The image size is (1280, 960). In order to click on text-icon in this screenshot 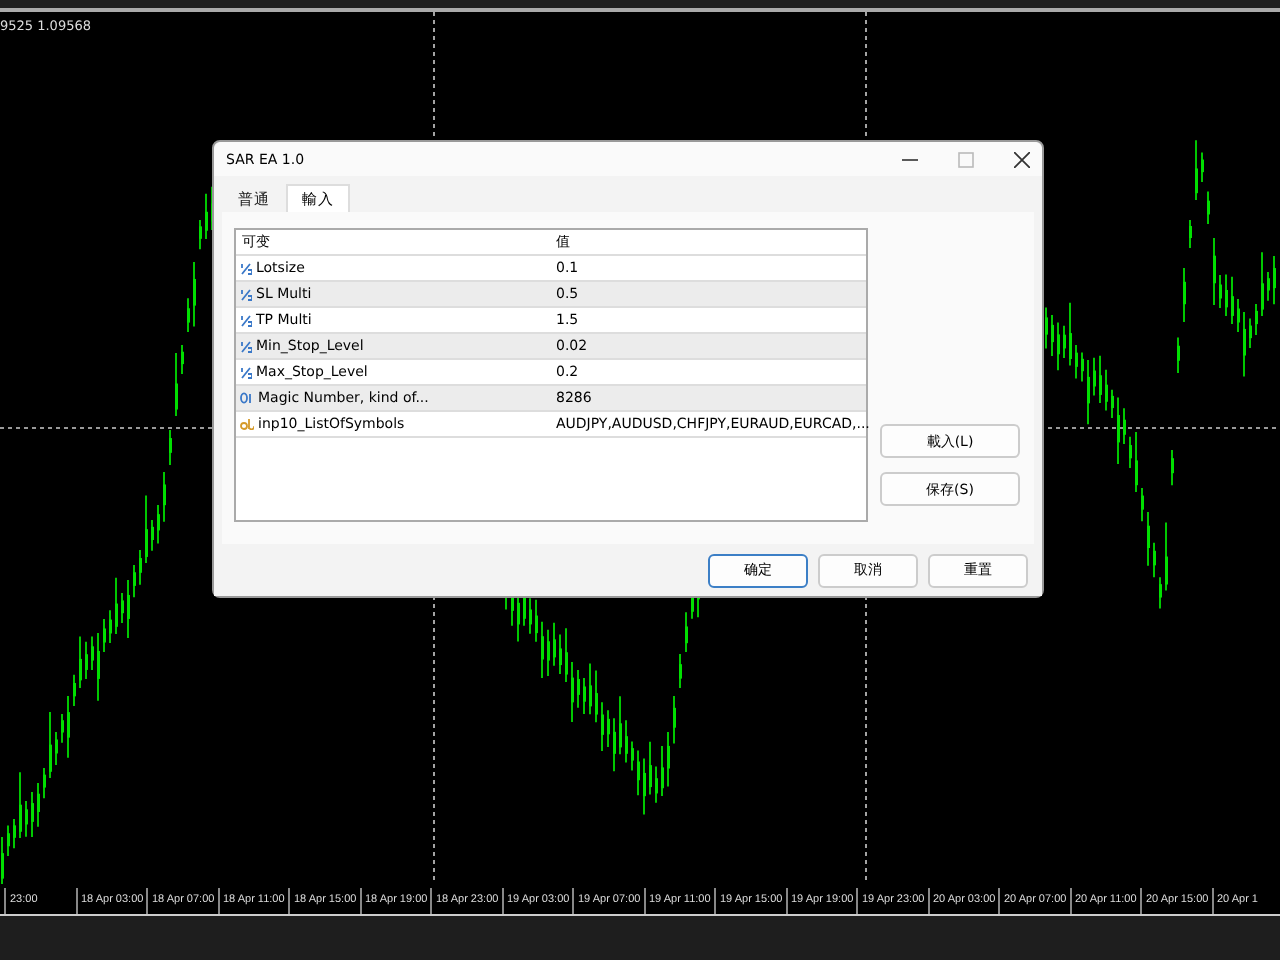, I will do `click(247, 424)`.